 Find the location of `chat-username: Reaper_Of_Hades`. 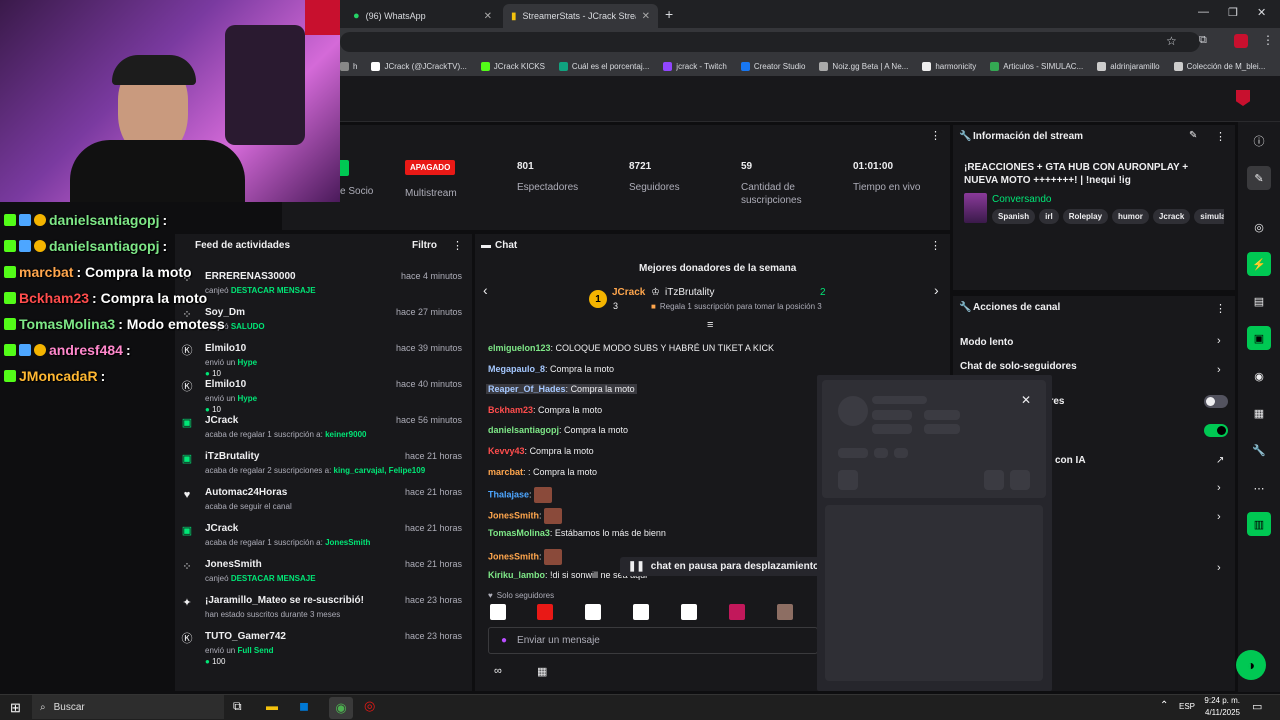

chat-username: Reaper_Of_Hades is located at coordinates (527, 389).